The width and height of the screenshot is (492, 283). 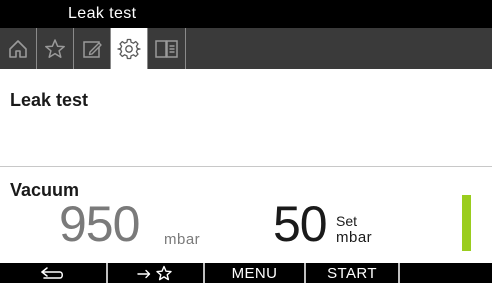 I want to click on arrow-to-favorites-icon, so click(x=154, y=273).